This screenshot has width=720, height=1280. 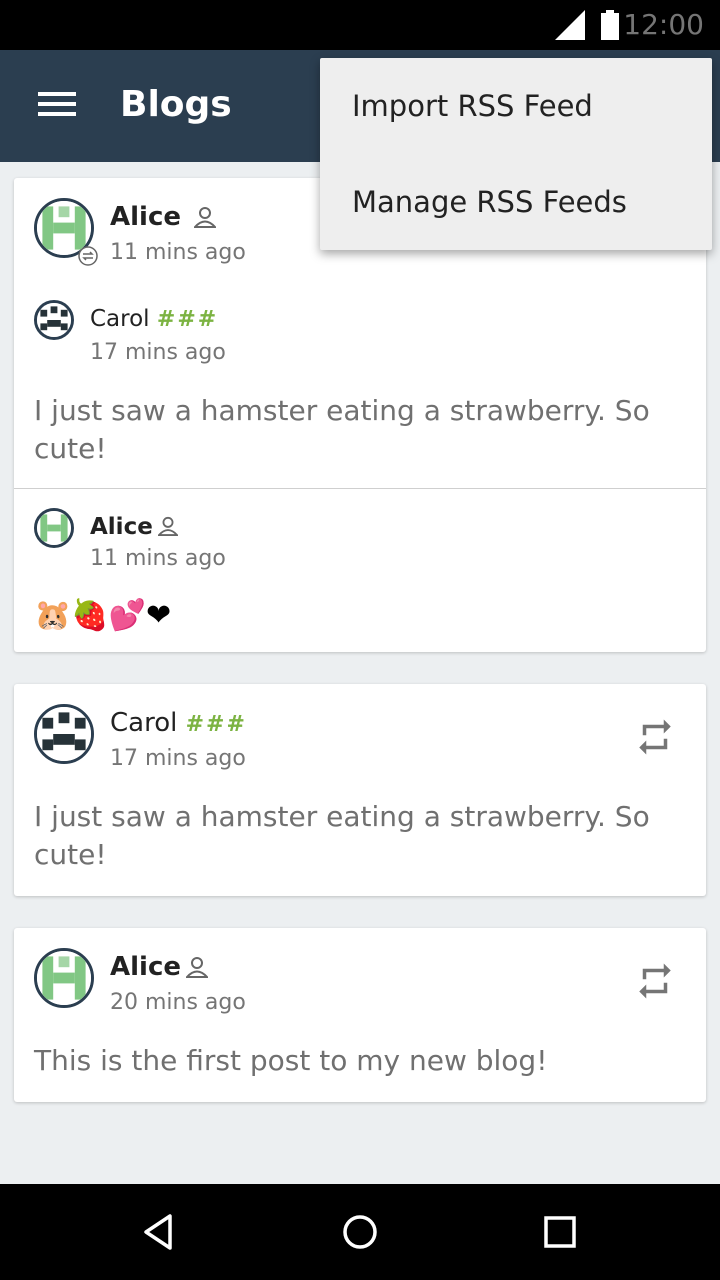 I want to click on overflow-menu: Import RSS Feed Manage RSS Feeds, so click(x=516, y=154).